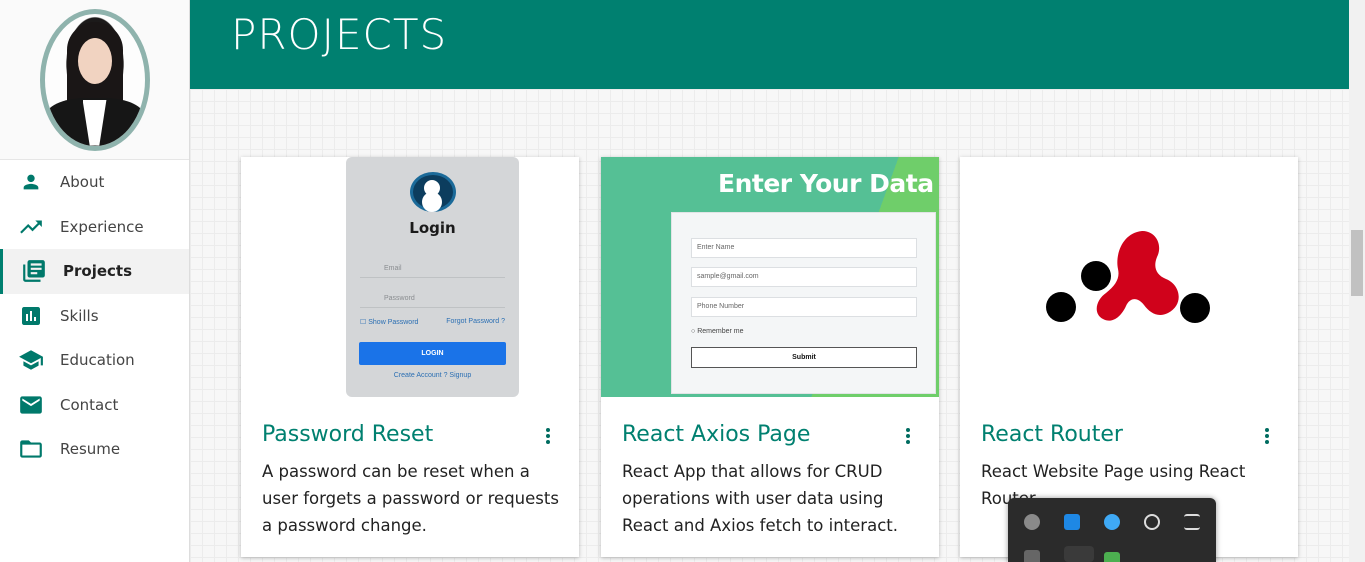  What do you see at coordinates (432, 299) in the screenshot?
I see `mock-password-field: Password` at bounding box center [432, 299].